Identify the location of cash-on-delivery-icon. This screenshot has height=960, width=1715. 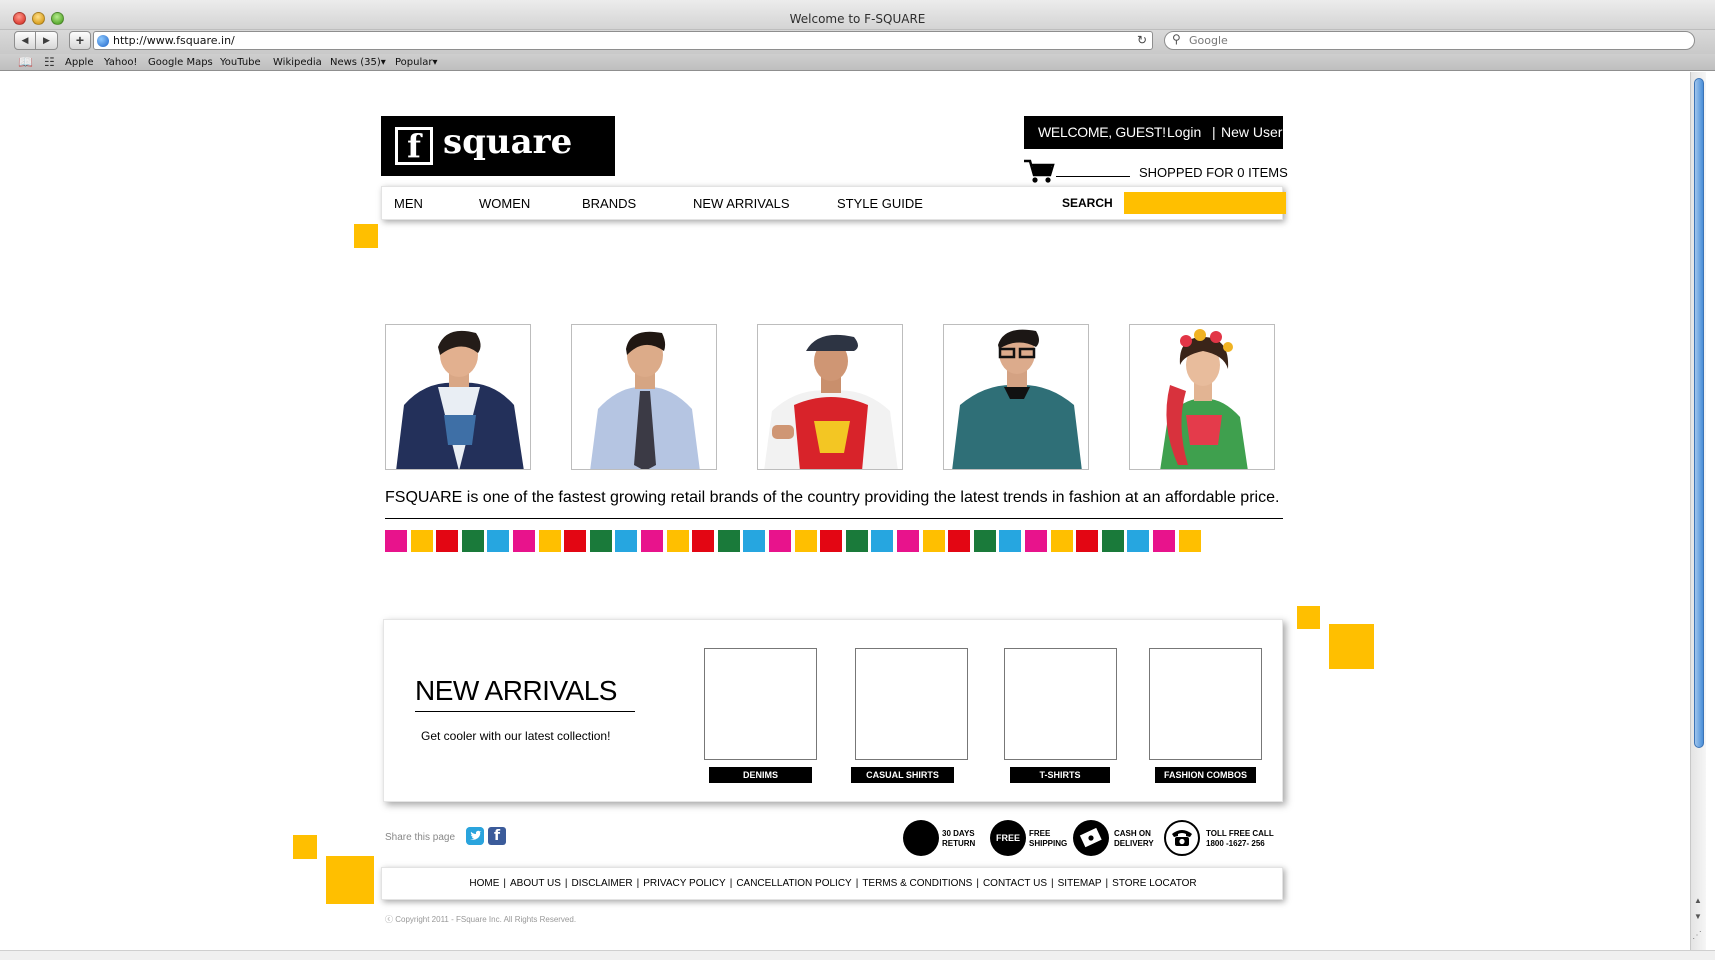
(1091, 838).